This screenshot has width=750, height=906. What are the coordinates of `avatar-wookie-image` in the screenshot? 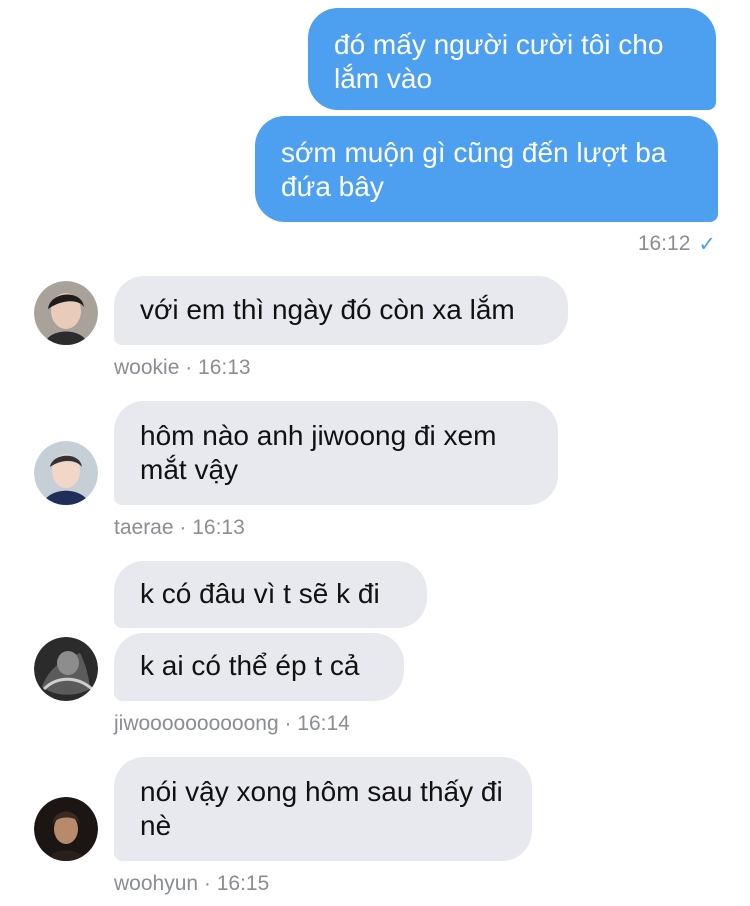 It's located at (66, 313).